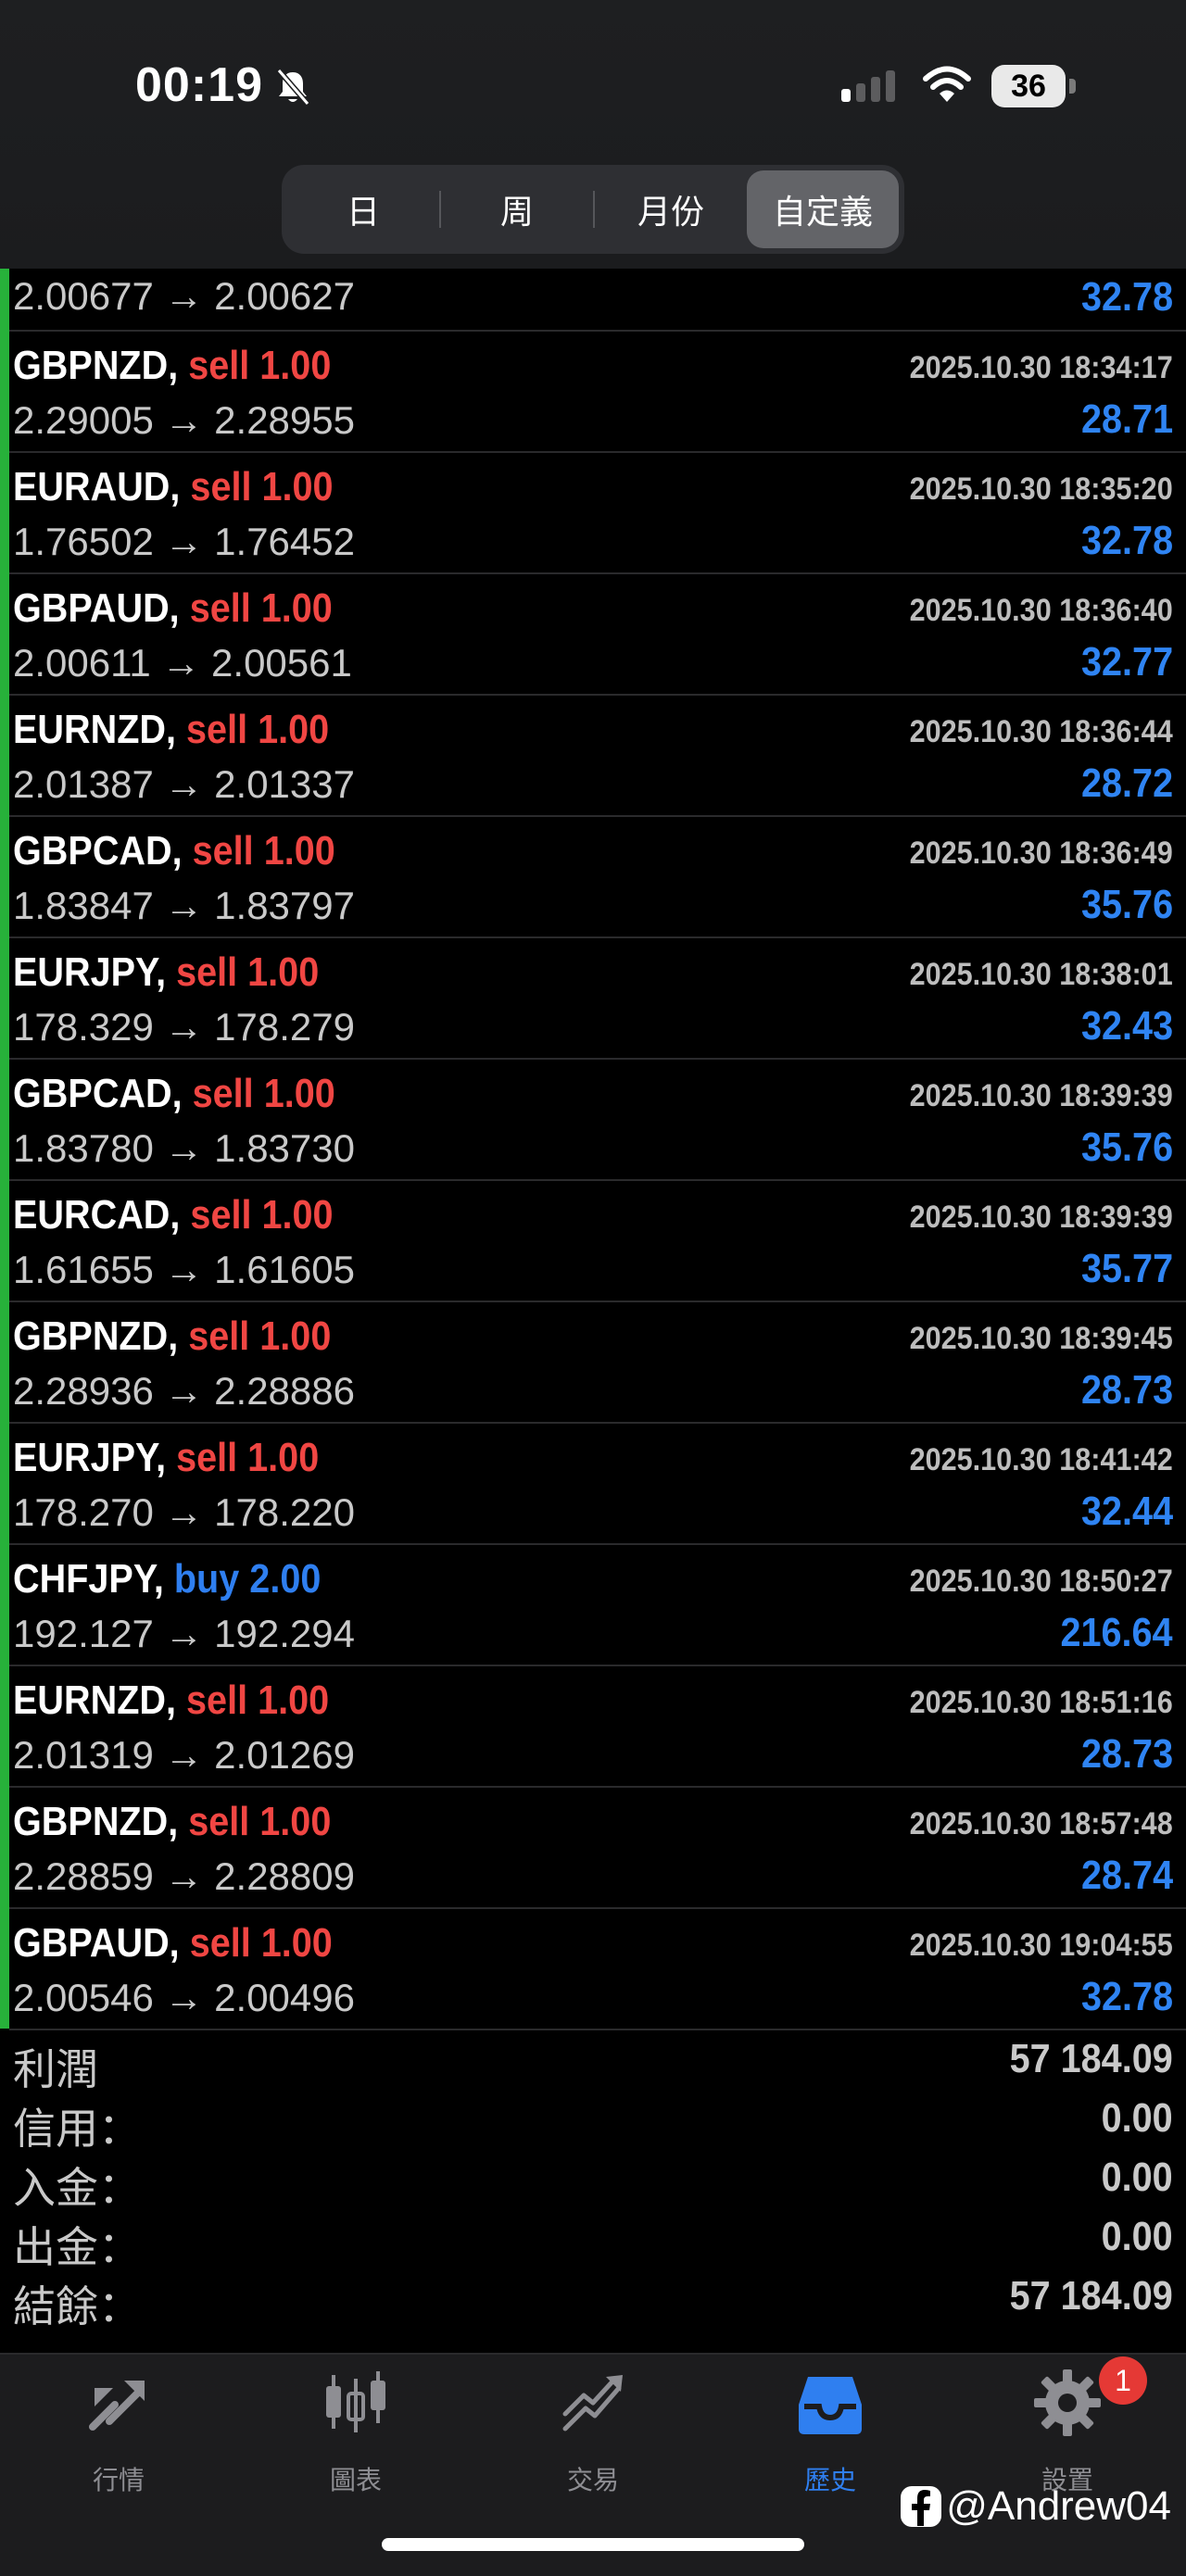 The image size is (1186, 2576). What do you see at coordinates (1126, 662) in the screenshot?
I see `trade-profit: 32.77` at bounding box center [1126, 662].